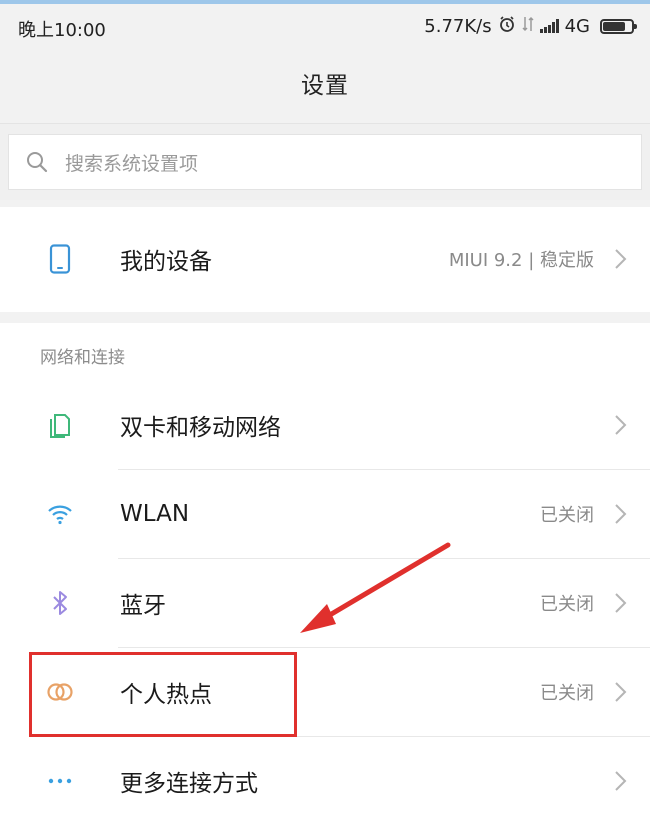  What do you see at coordinates (200, 428) in the screenshot?
I see `row-label: 双卡和移动网络` at bounding box center [200, 428].